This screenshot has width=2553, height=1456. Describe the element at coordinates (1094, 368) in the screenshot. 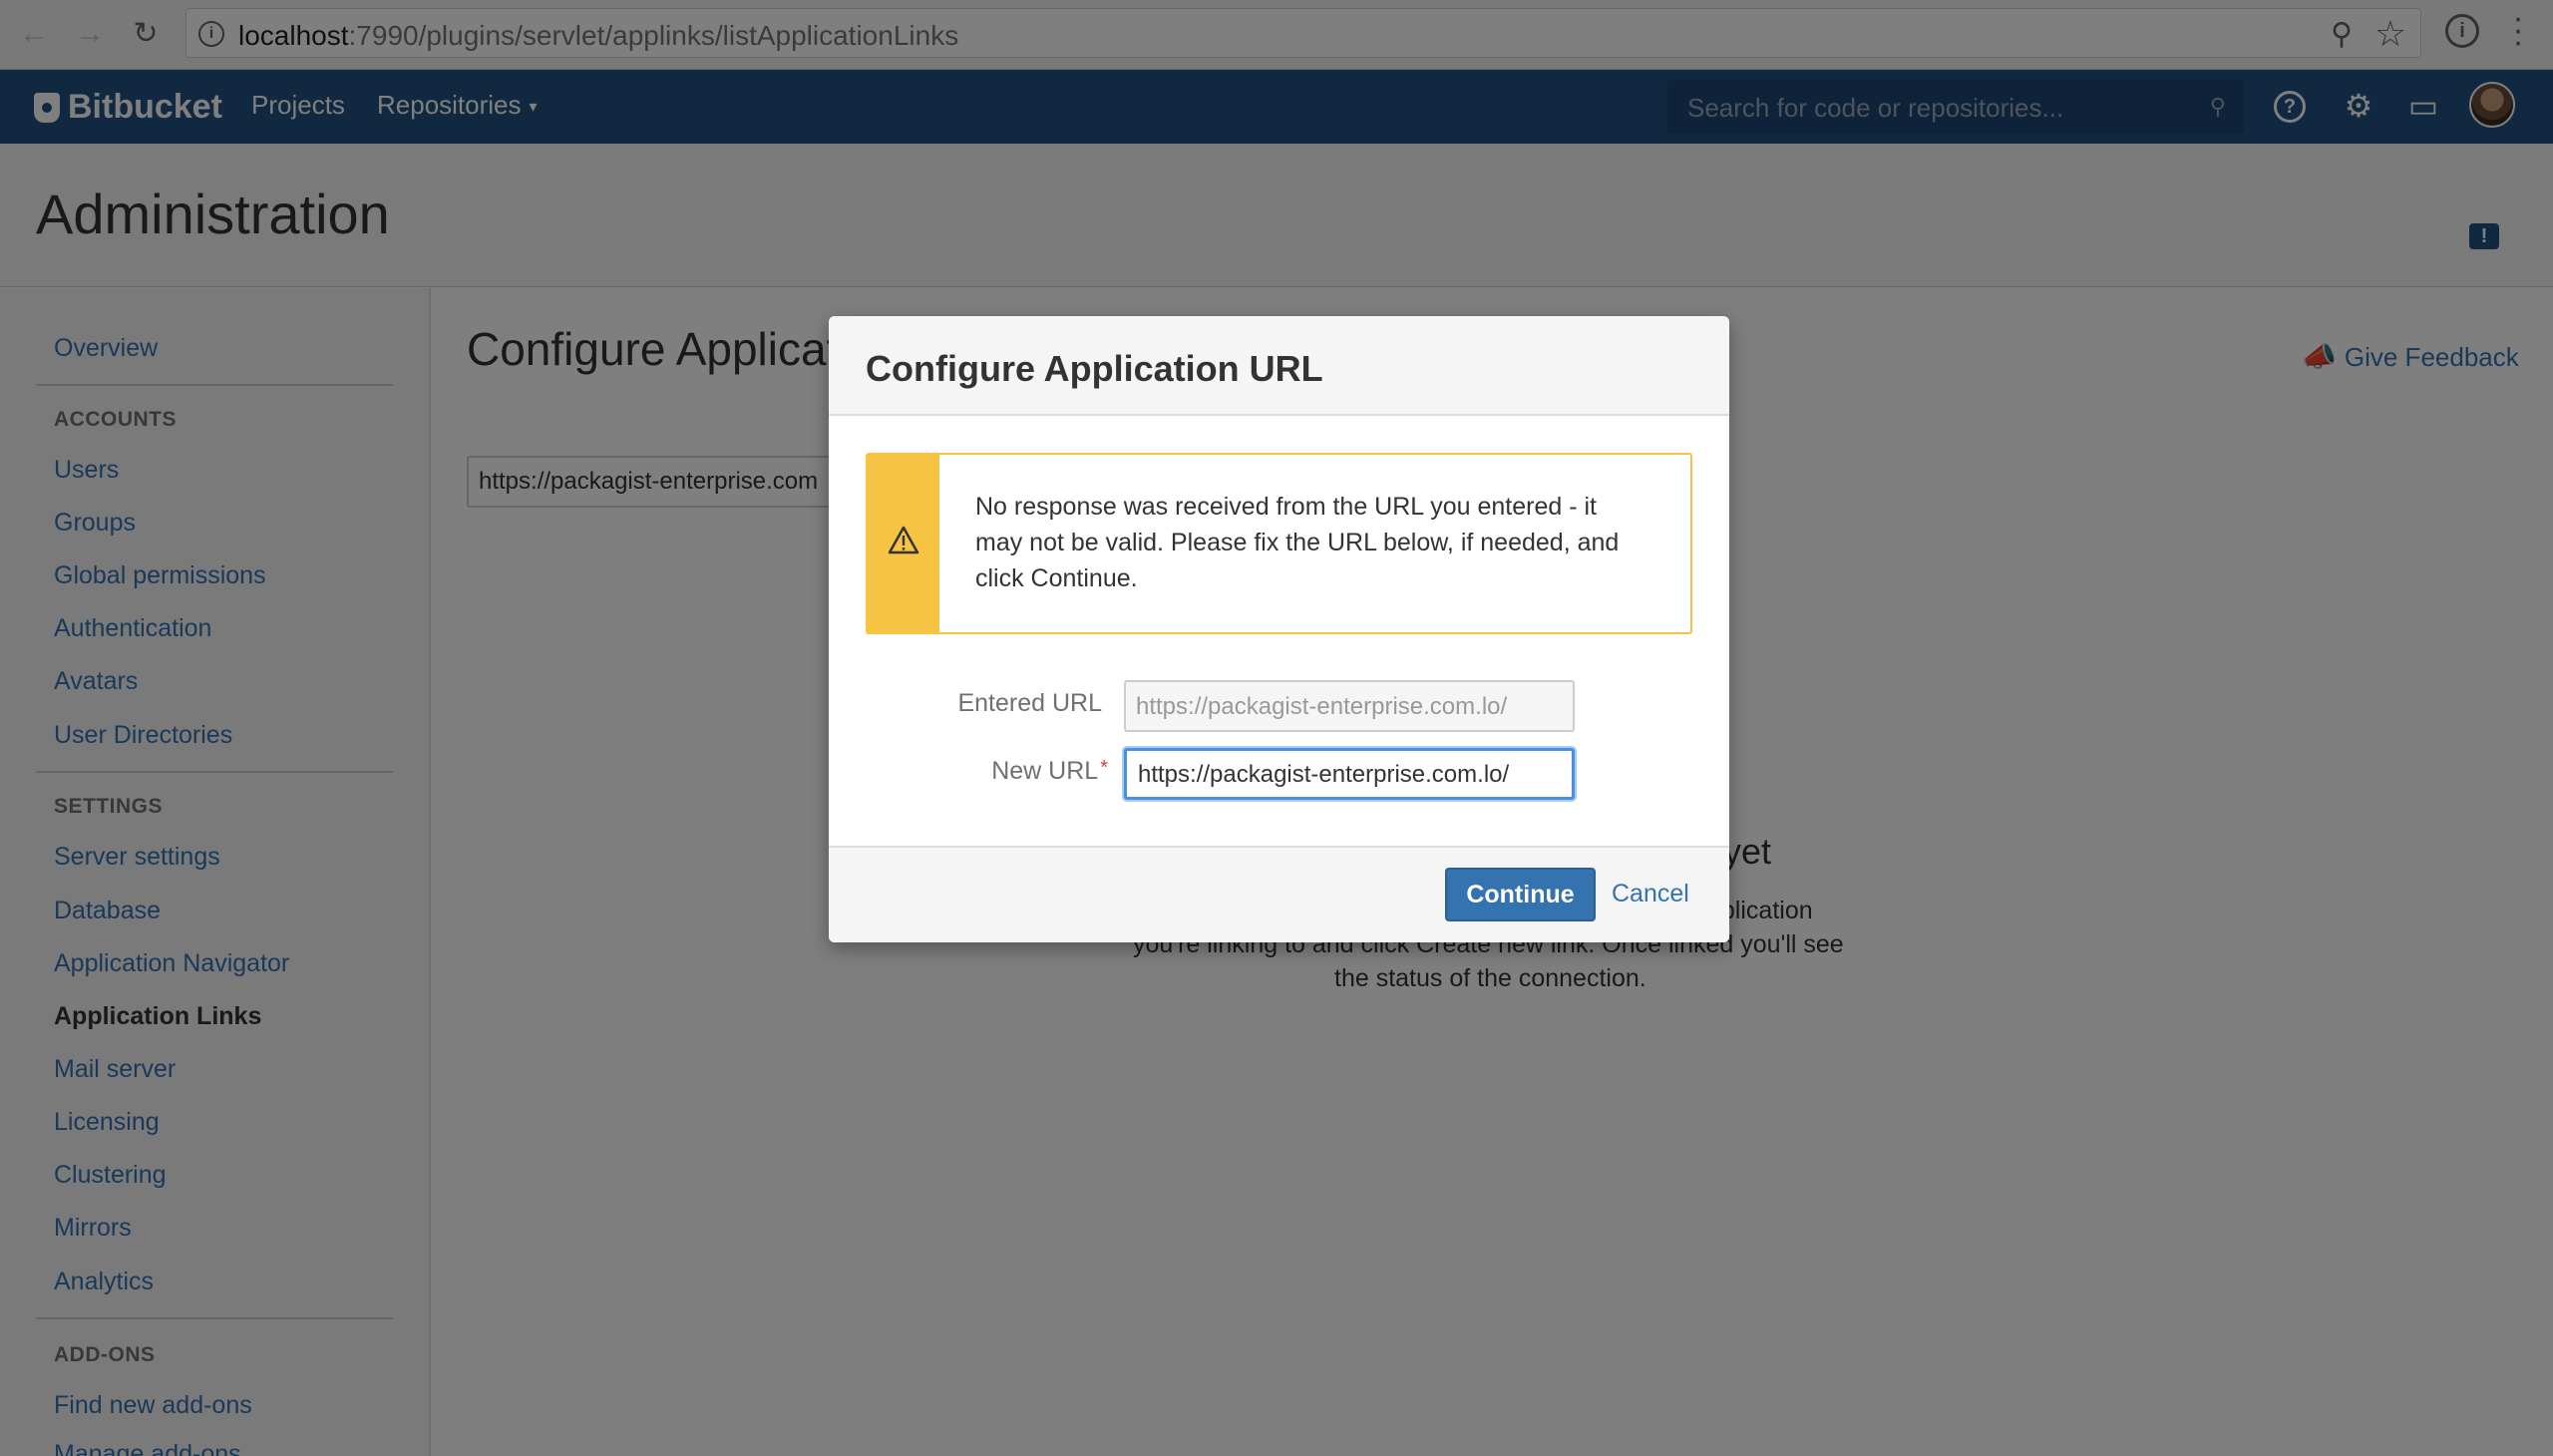

I see `dialog-title: Configure Application URL` at that location.